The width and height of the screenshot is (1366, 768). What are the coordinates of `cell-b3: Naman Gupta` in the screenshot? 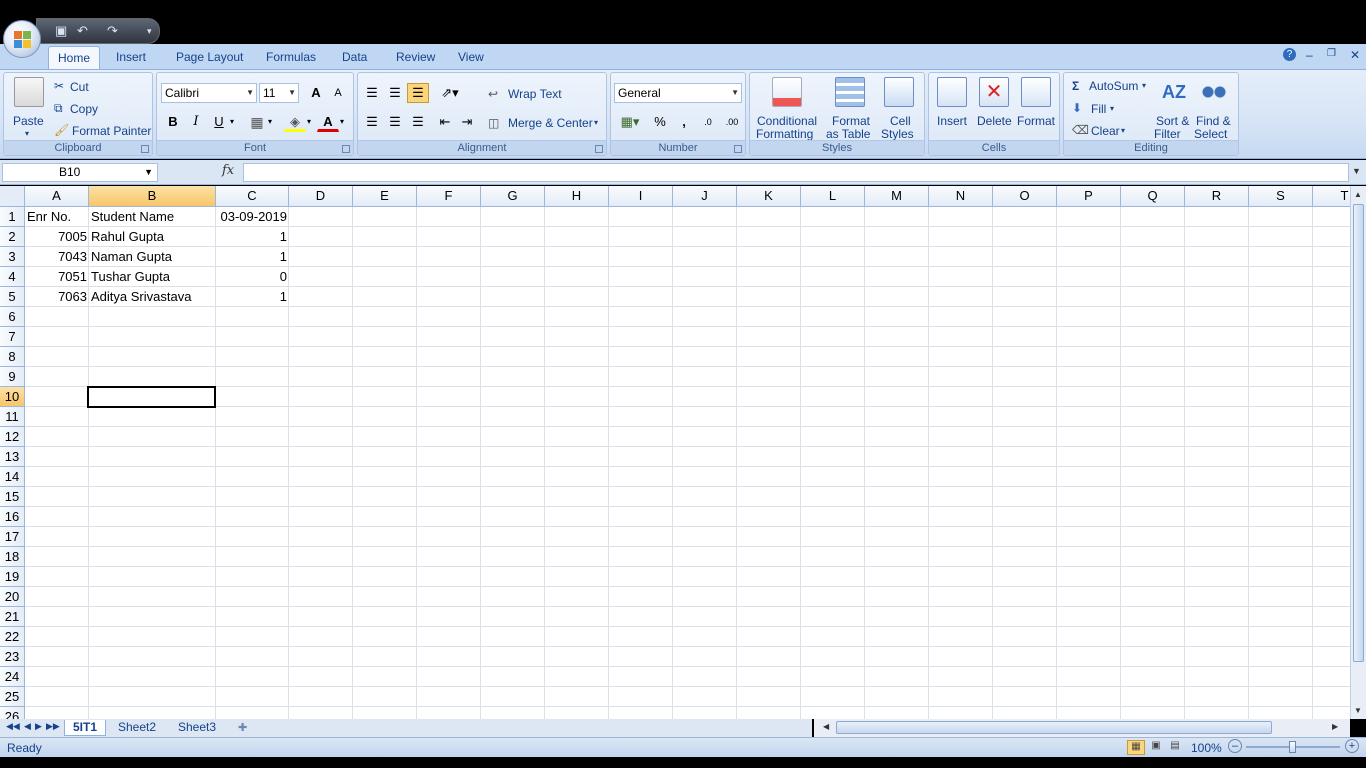 It's located at (152, 257).